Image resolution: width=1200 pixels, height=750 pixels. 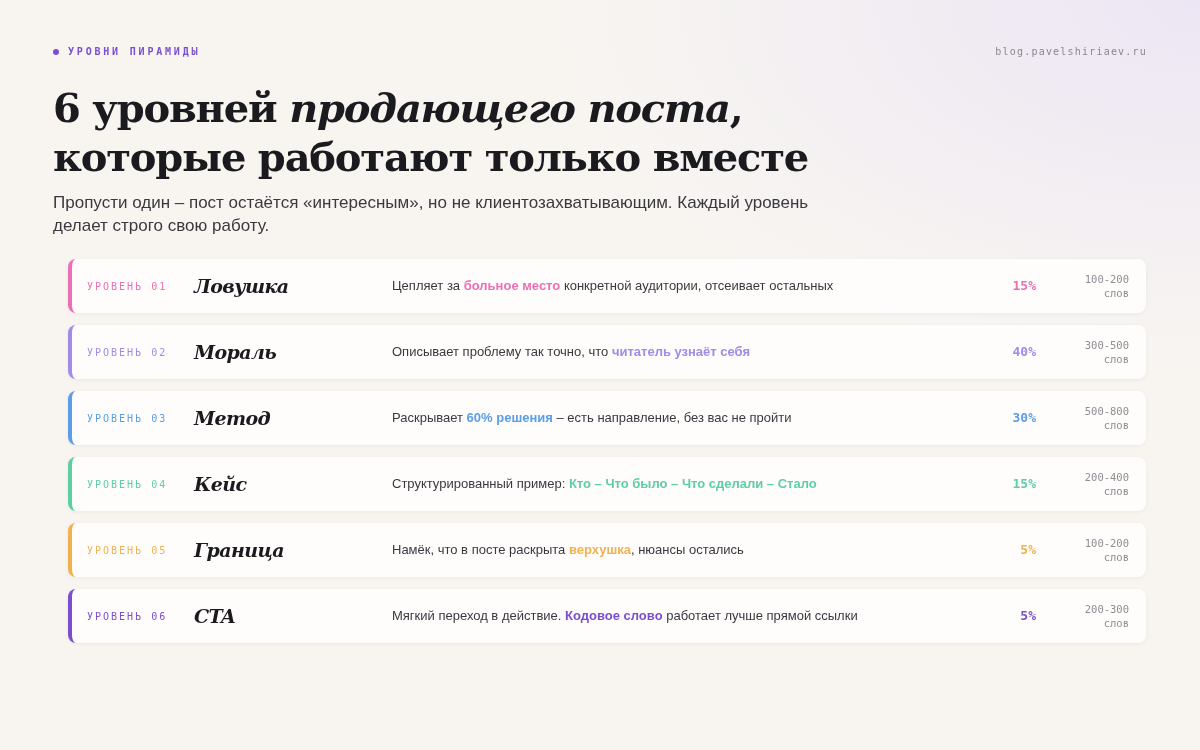 I want to click on level-label: УРОВЕНЬ 01, so click(x=128, y=286).